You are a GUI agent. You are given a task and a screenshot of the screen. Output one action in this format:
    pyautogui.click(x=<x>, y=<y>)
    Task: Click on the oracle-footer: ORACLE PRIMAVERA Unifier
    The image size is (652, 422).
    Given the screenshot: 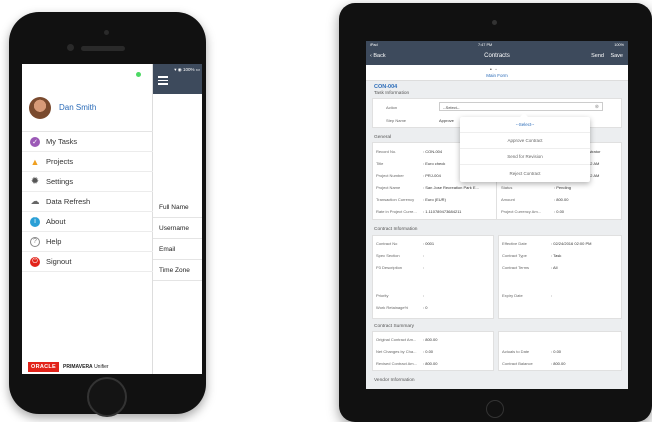 What is the action you would take?
    pyautogui.click(x=87, y=367)
    